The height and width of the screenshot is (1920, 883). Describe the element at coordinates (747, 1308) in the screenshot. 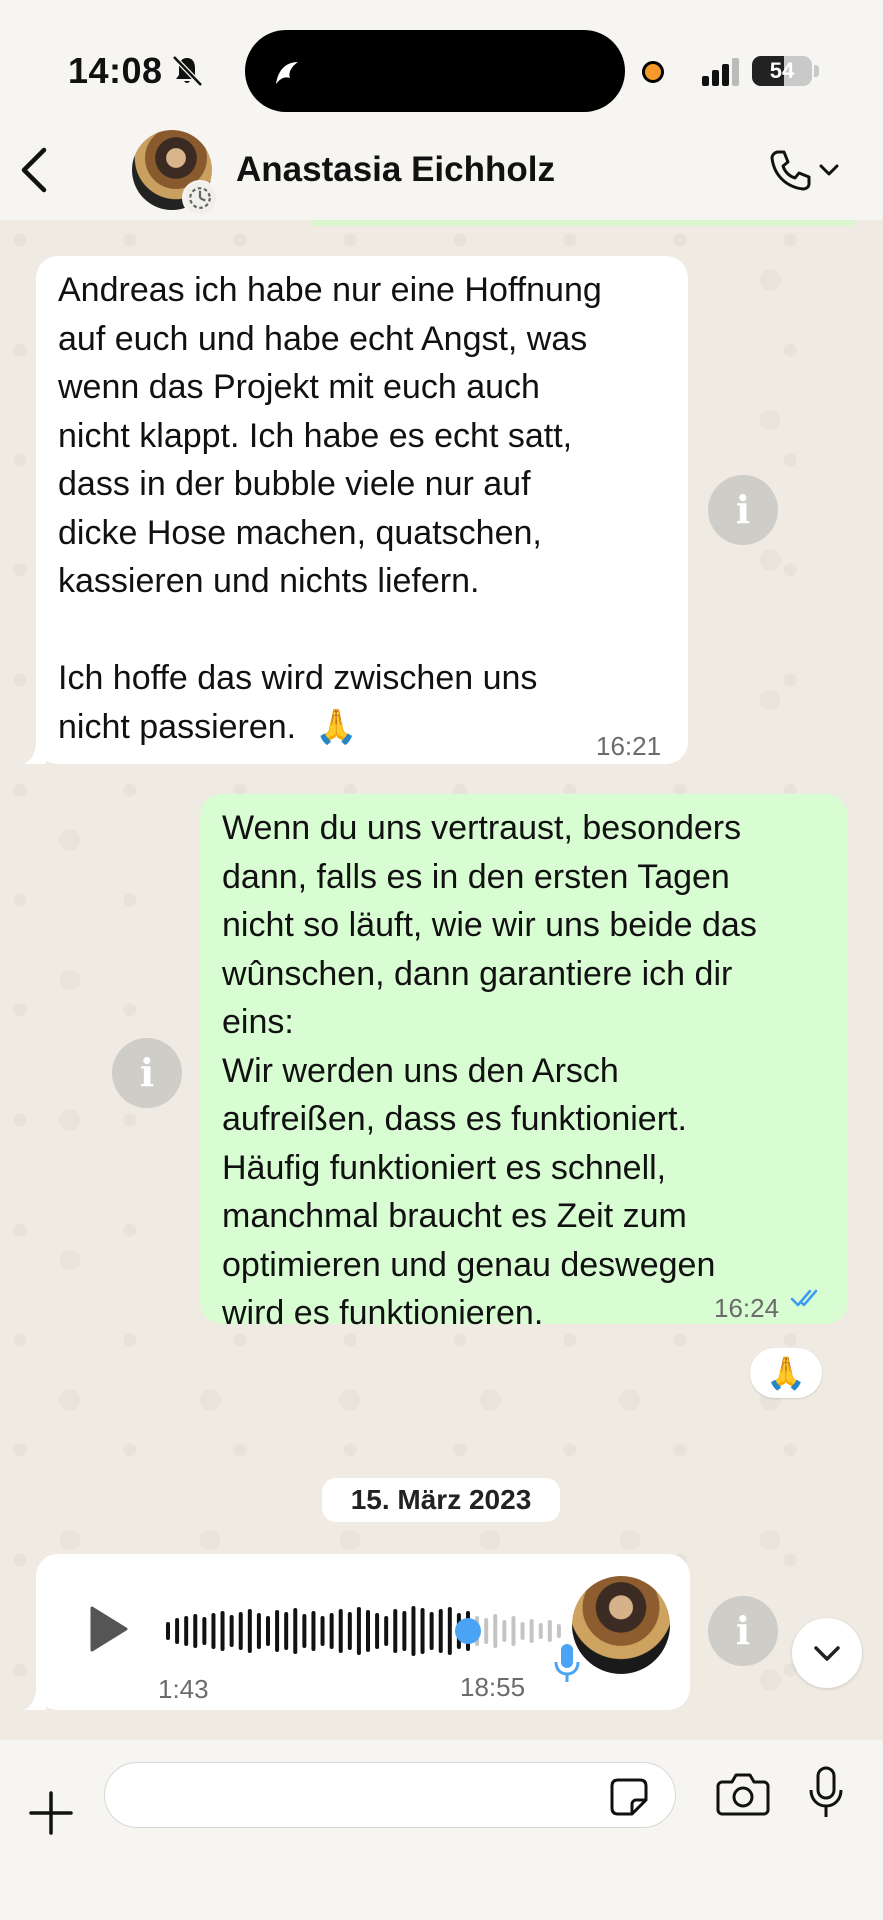

I see `message-time: 16:24` at that location.